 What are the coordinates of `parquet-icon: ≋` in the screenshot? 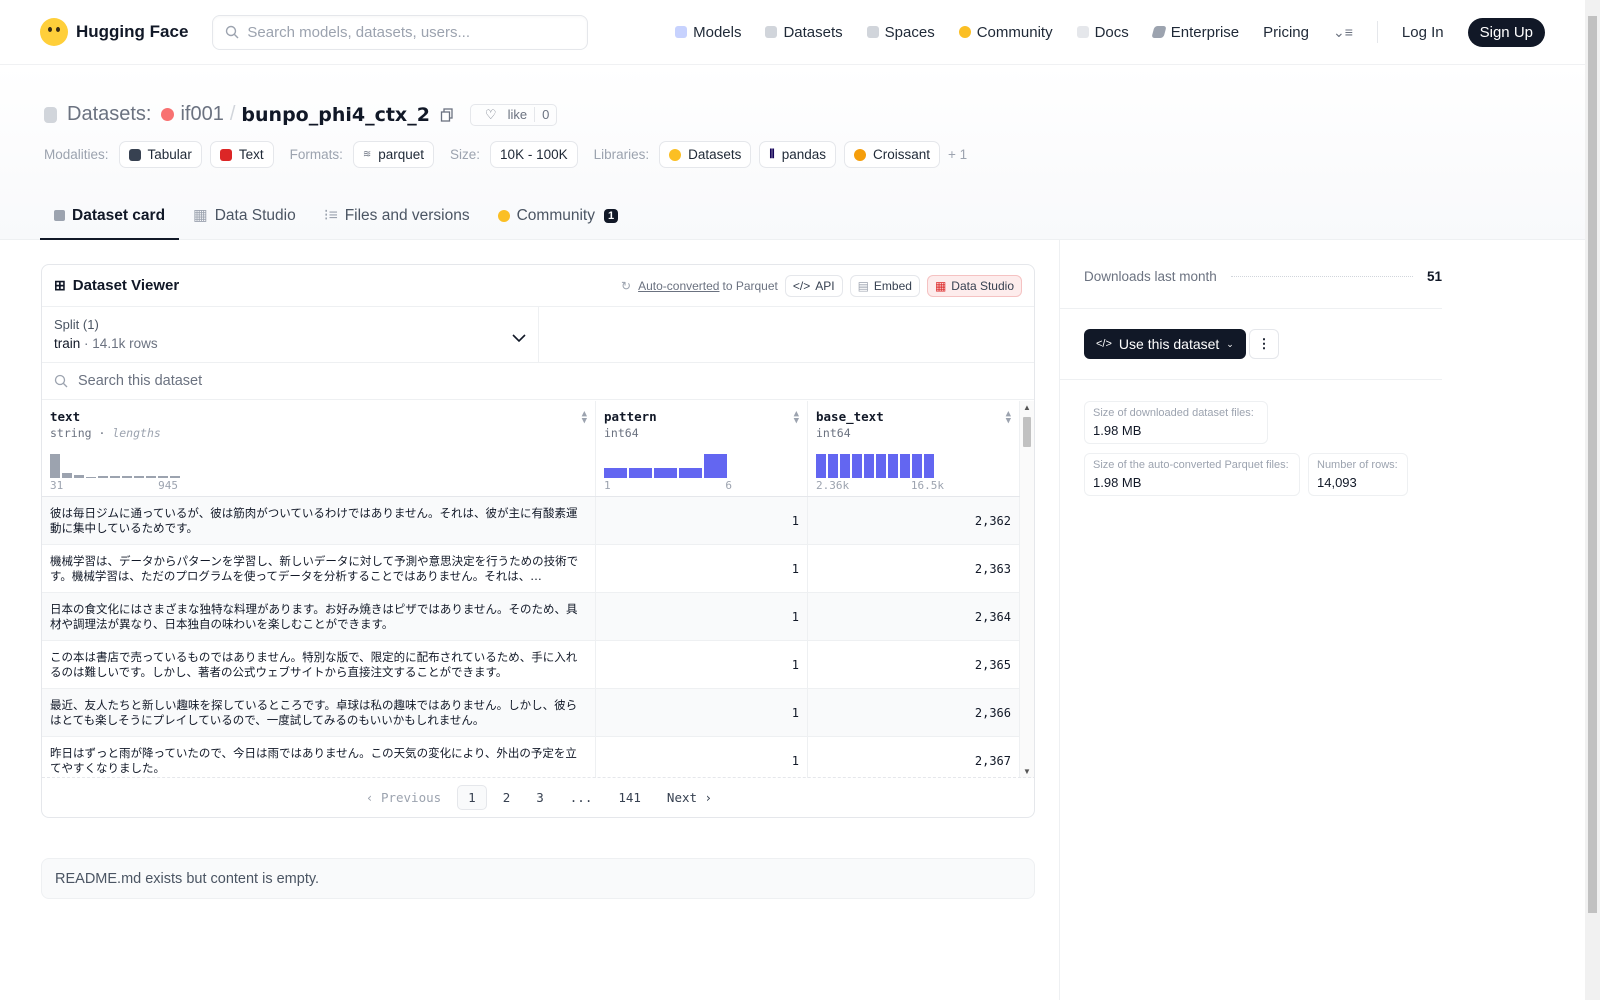 It's located at (367, 154).